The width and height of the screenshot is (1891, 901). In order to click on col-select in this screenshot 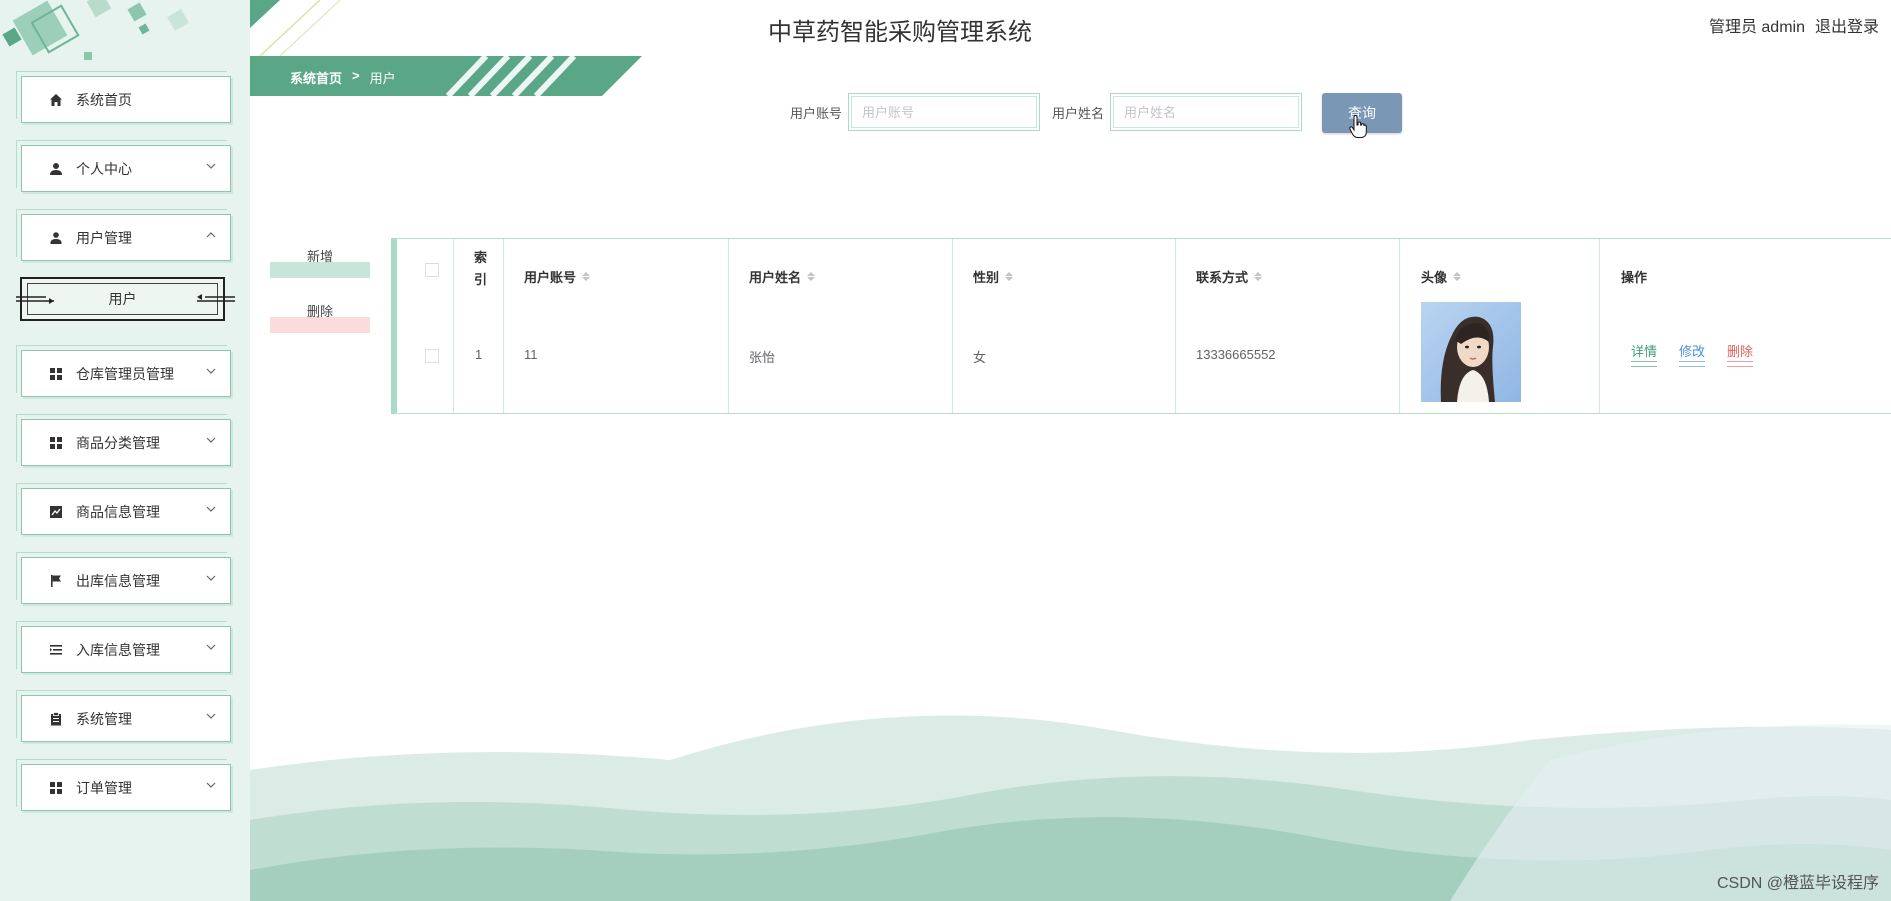, I will do `click(425, 326)`.